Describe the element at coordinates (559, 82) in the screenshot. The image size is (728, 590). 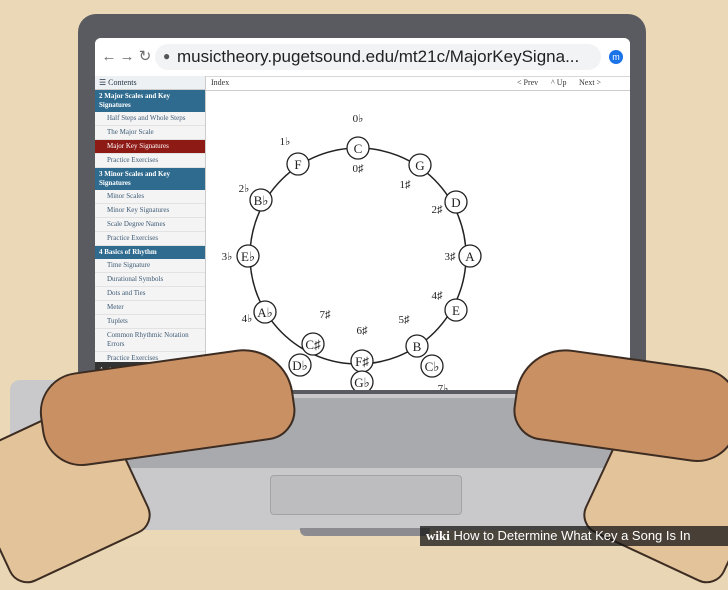
I see `up-button: ^ Up` at that location.